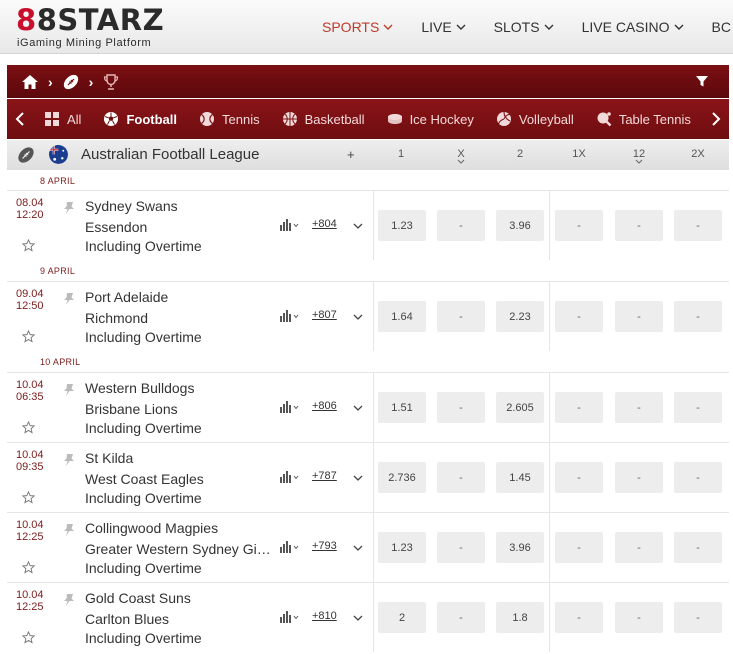 This screenshot has width=733, height=654. I want to click on tabs-scroll-right, so click(716, 119).